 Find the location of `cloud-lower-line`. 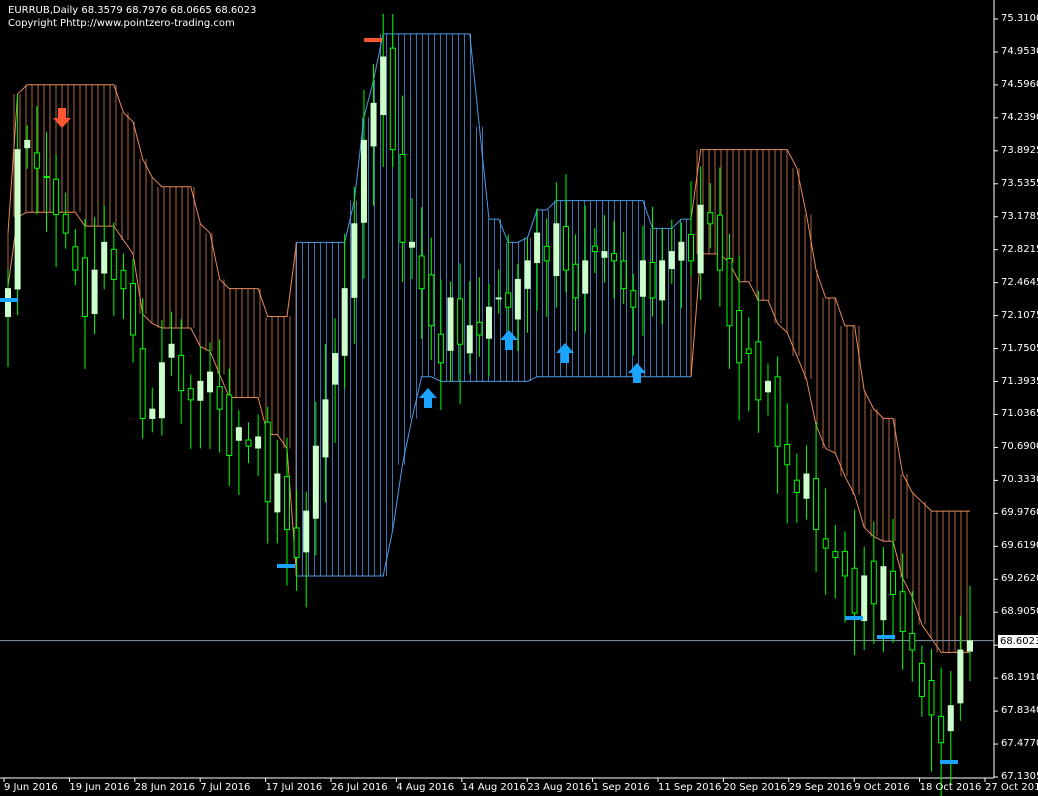

cloud-lower-line is located at coordinates (830, 453).